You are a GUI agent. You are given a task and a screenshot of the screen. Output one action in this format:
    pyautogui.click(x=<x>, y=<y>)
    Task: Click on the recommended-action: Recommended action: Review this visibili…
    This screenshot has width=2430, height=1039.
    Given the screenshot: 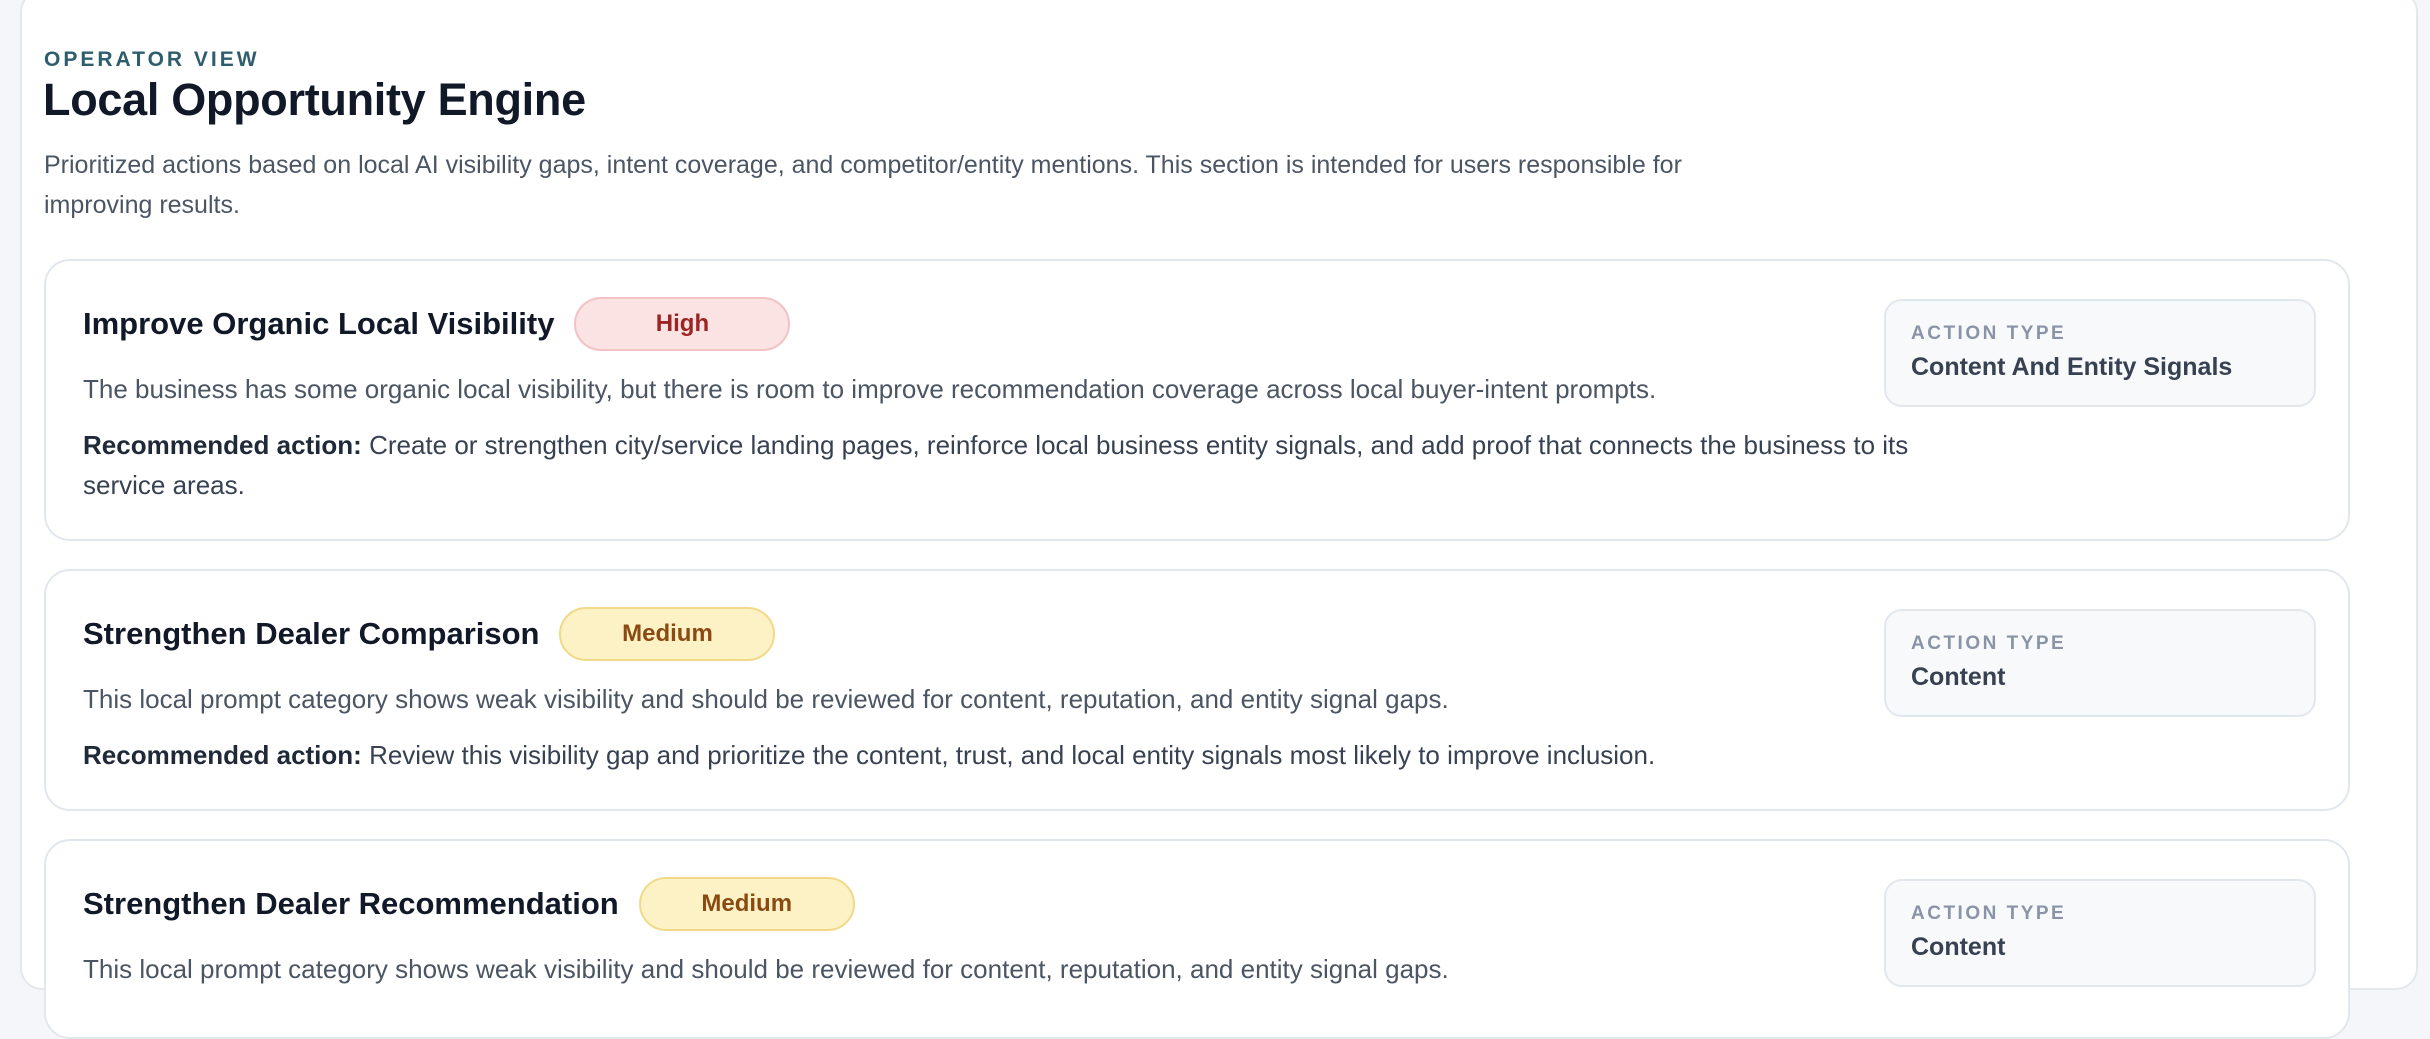 What is the action you would take?
    pyautogui.click(x=998, y=755)
    